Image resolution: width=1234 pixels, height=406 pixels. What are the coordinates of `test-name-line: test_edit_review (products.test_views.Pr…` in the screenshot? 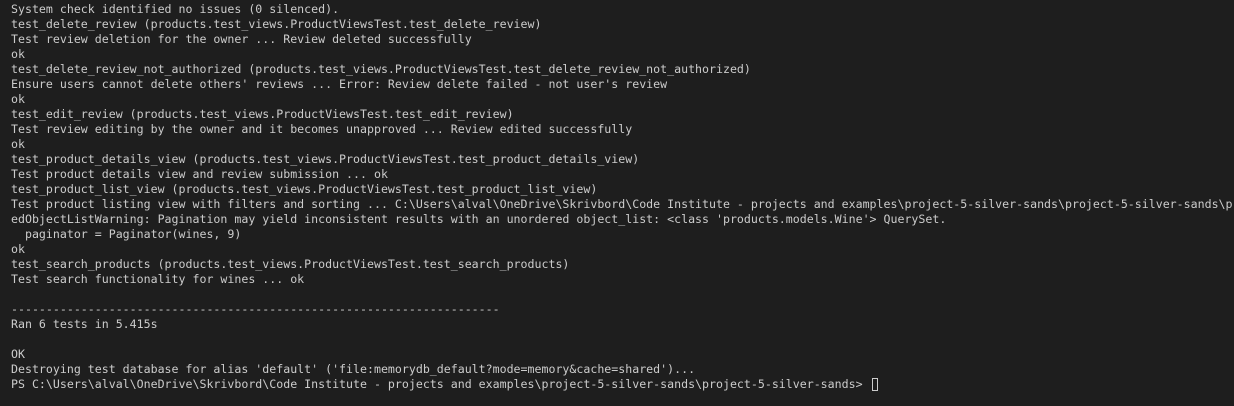 It's located at (262, 114).